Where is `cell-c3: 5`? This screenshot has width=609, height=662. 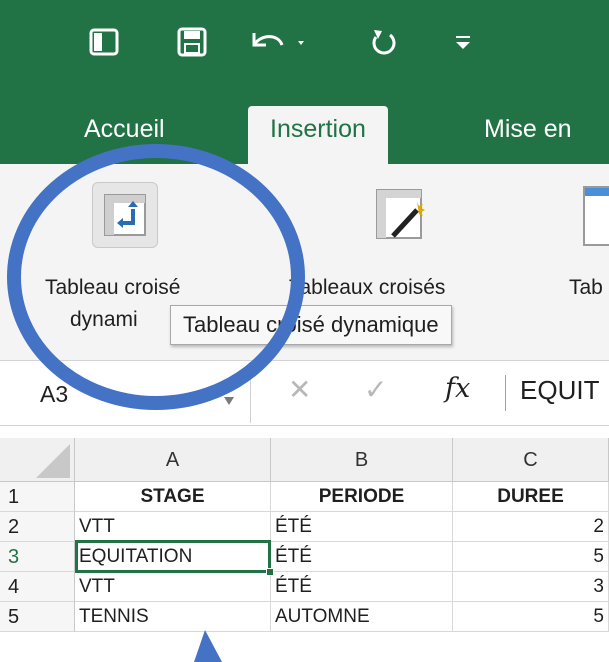 cell-c3: 5 is located at coordinates (531, 557).